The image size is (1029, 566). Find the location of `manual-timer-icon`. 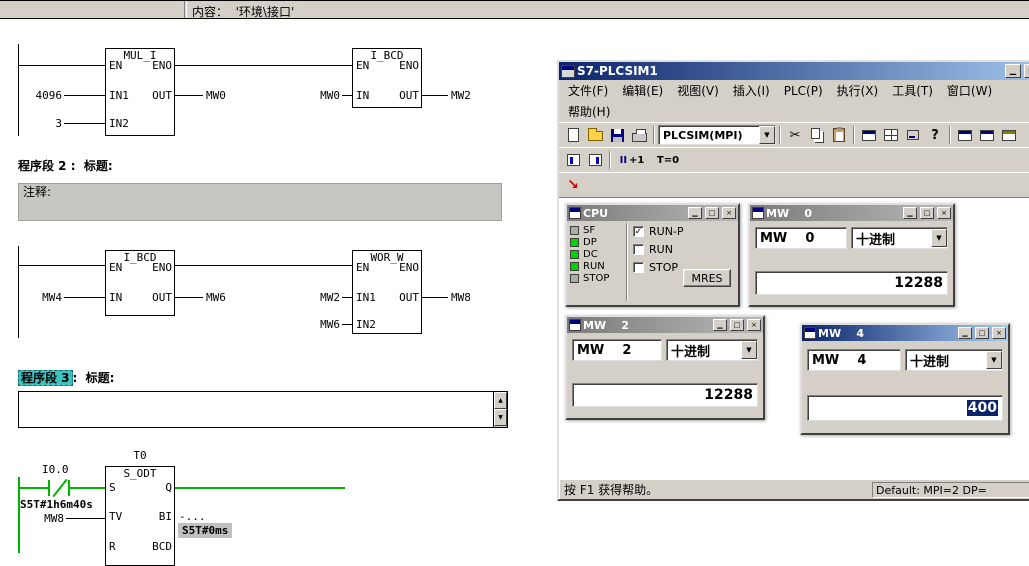

manual-timer-icon is located at coordinates (595, 160).